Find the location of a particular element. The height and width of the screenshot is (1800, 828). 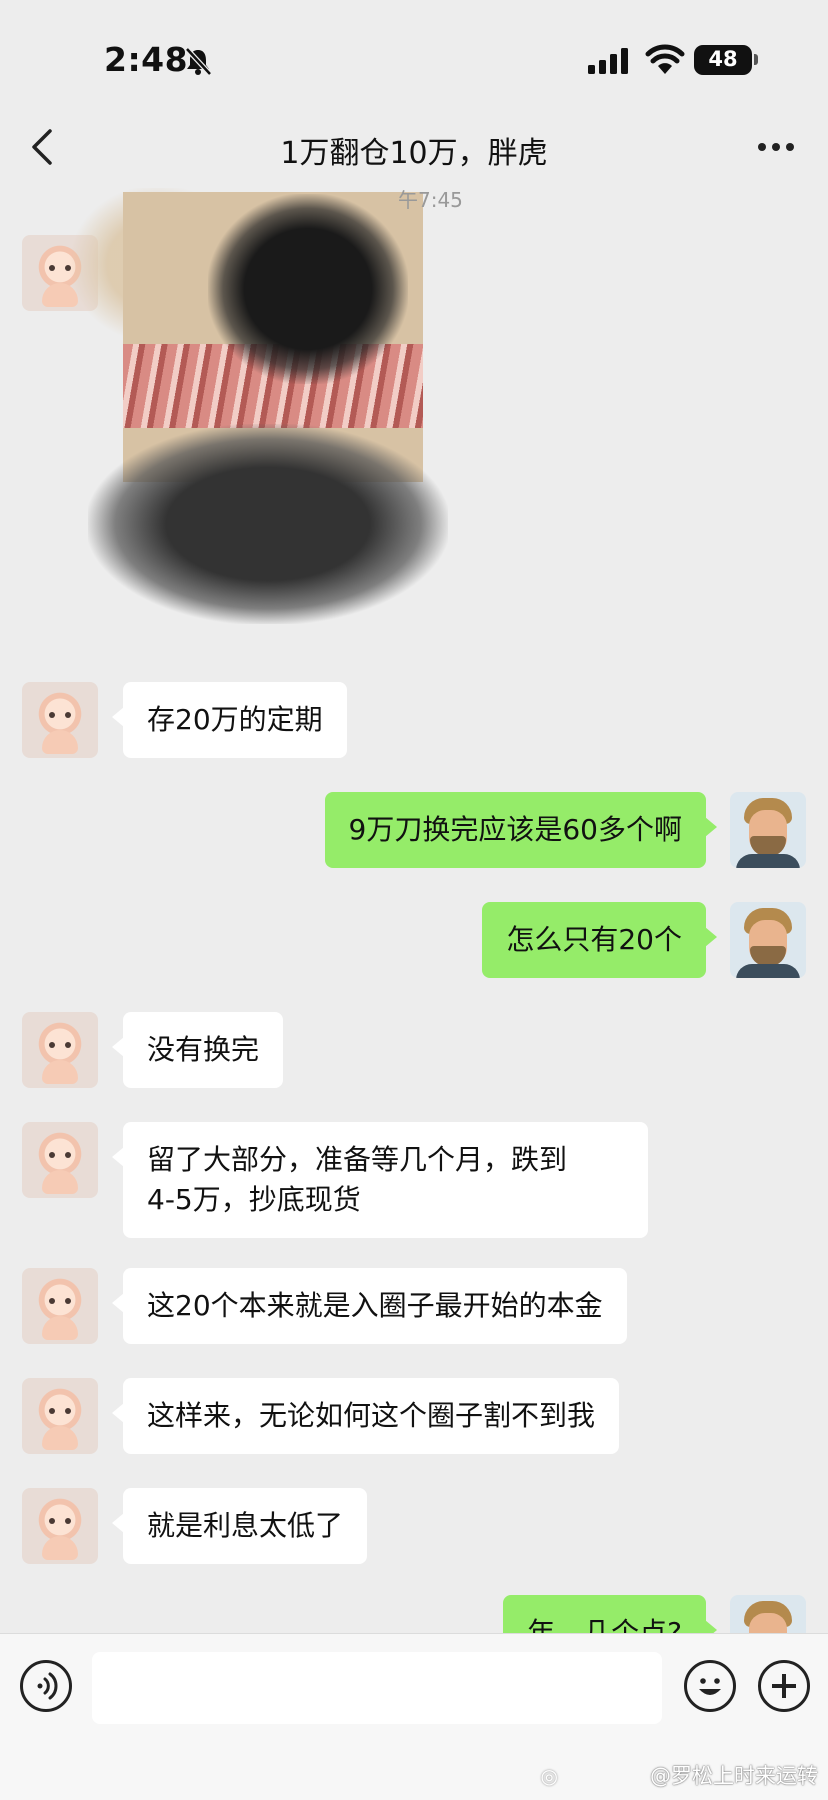

message-timestamp: 午7:45 is located at coordinates (430, 200).